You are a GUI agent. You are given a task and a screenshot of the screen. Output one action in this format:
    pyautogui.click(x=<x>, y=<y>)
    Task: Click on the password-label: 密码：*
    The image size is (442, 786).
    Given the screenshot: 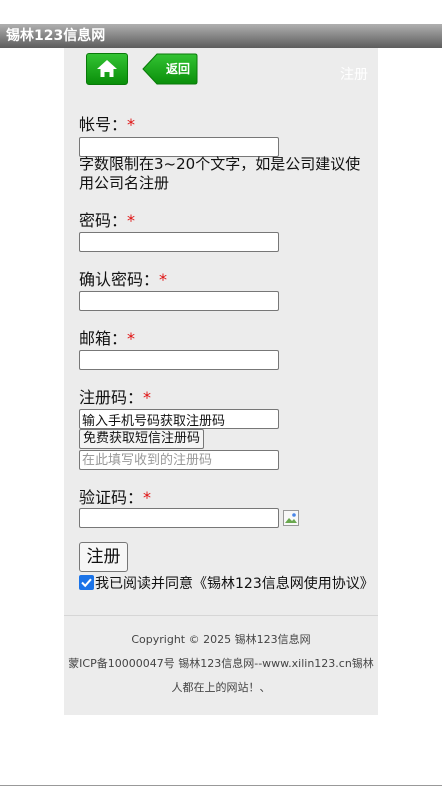 What is the action you would take?
    pyautogui.click(x=107, y=220)
    